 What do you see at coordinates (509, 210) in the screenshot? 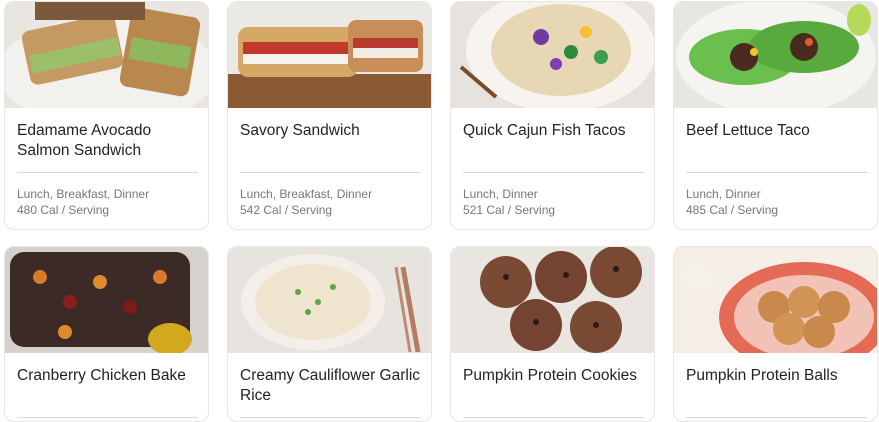
I see `recipe-calories: 521 Cal / Serving` at bounding box center [509, 210].